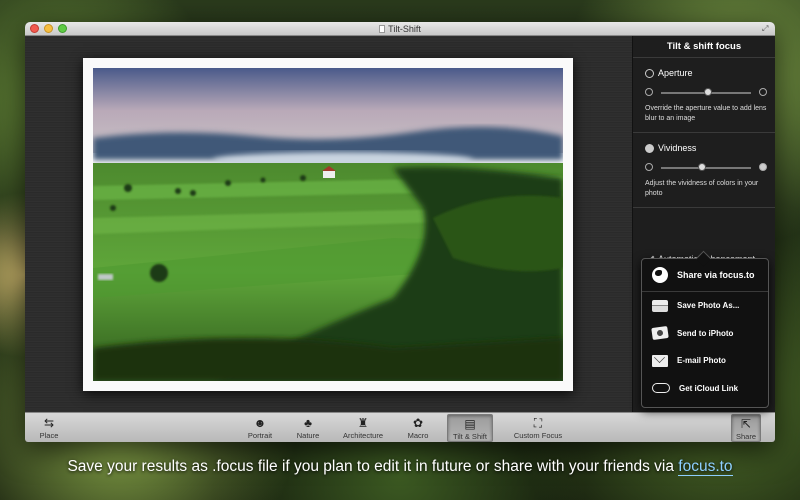 The image size is (800, 500). What do you see at coordinates (763, 92) in the screenshot?
I see `aperture-max-icon` at bounding box center [763, 92].